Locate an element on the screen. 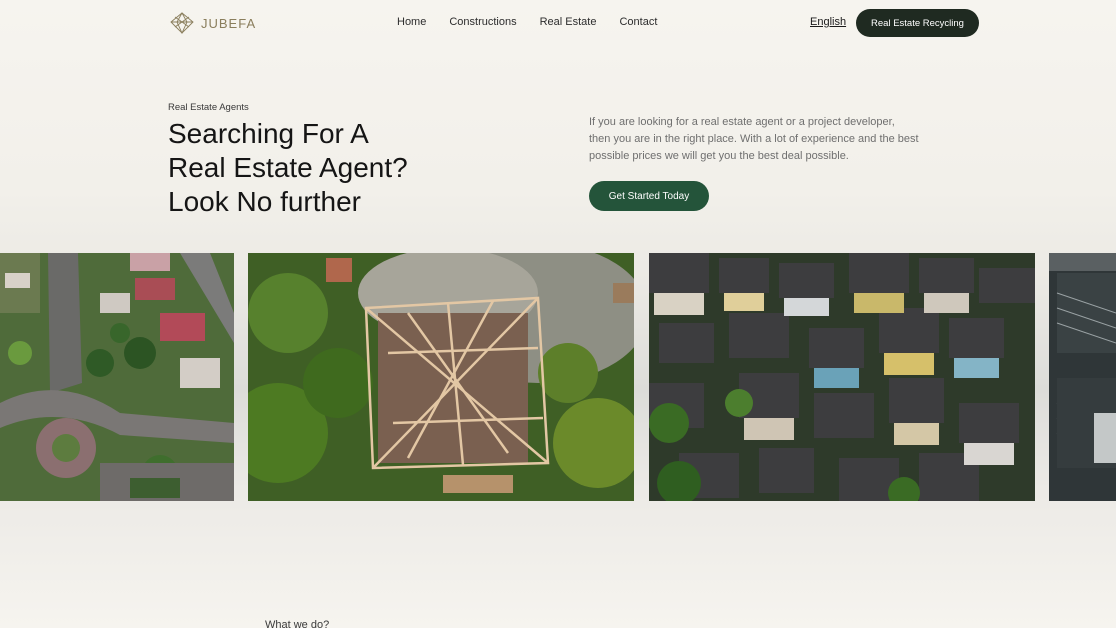  nav-item-constructions: Constructions is located at coordinates (482, 22).